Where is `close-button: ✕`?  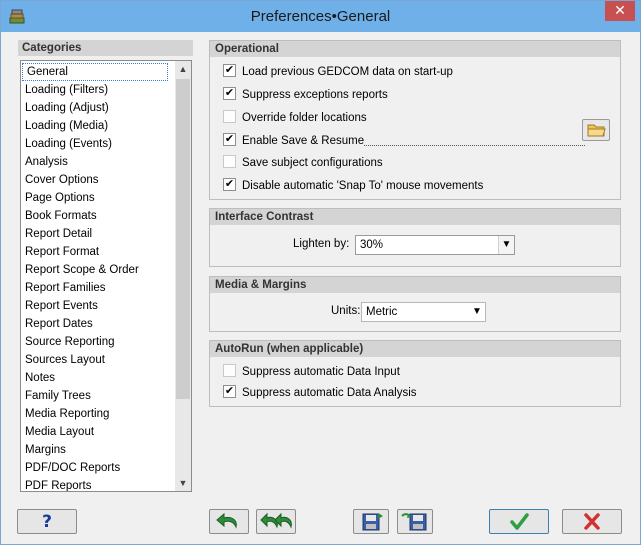
close-button: ✕ is located at coordinates (620, 11).